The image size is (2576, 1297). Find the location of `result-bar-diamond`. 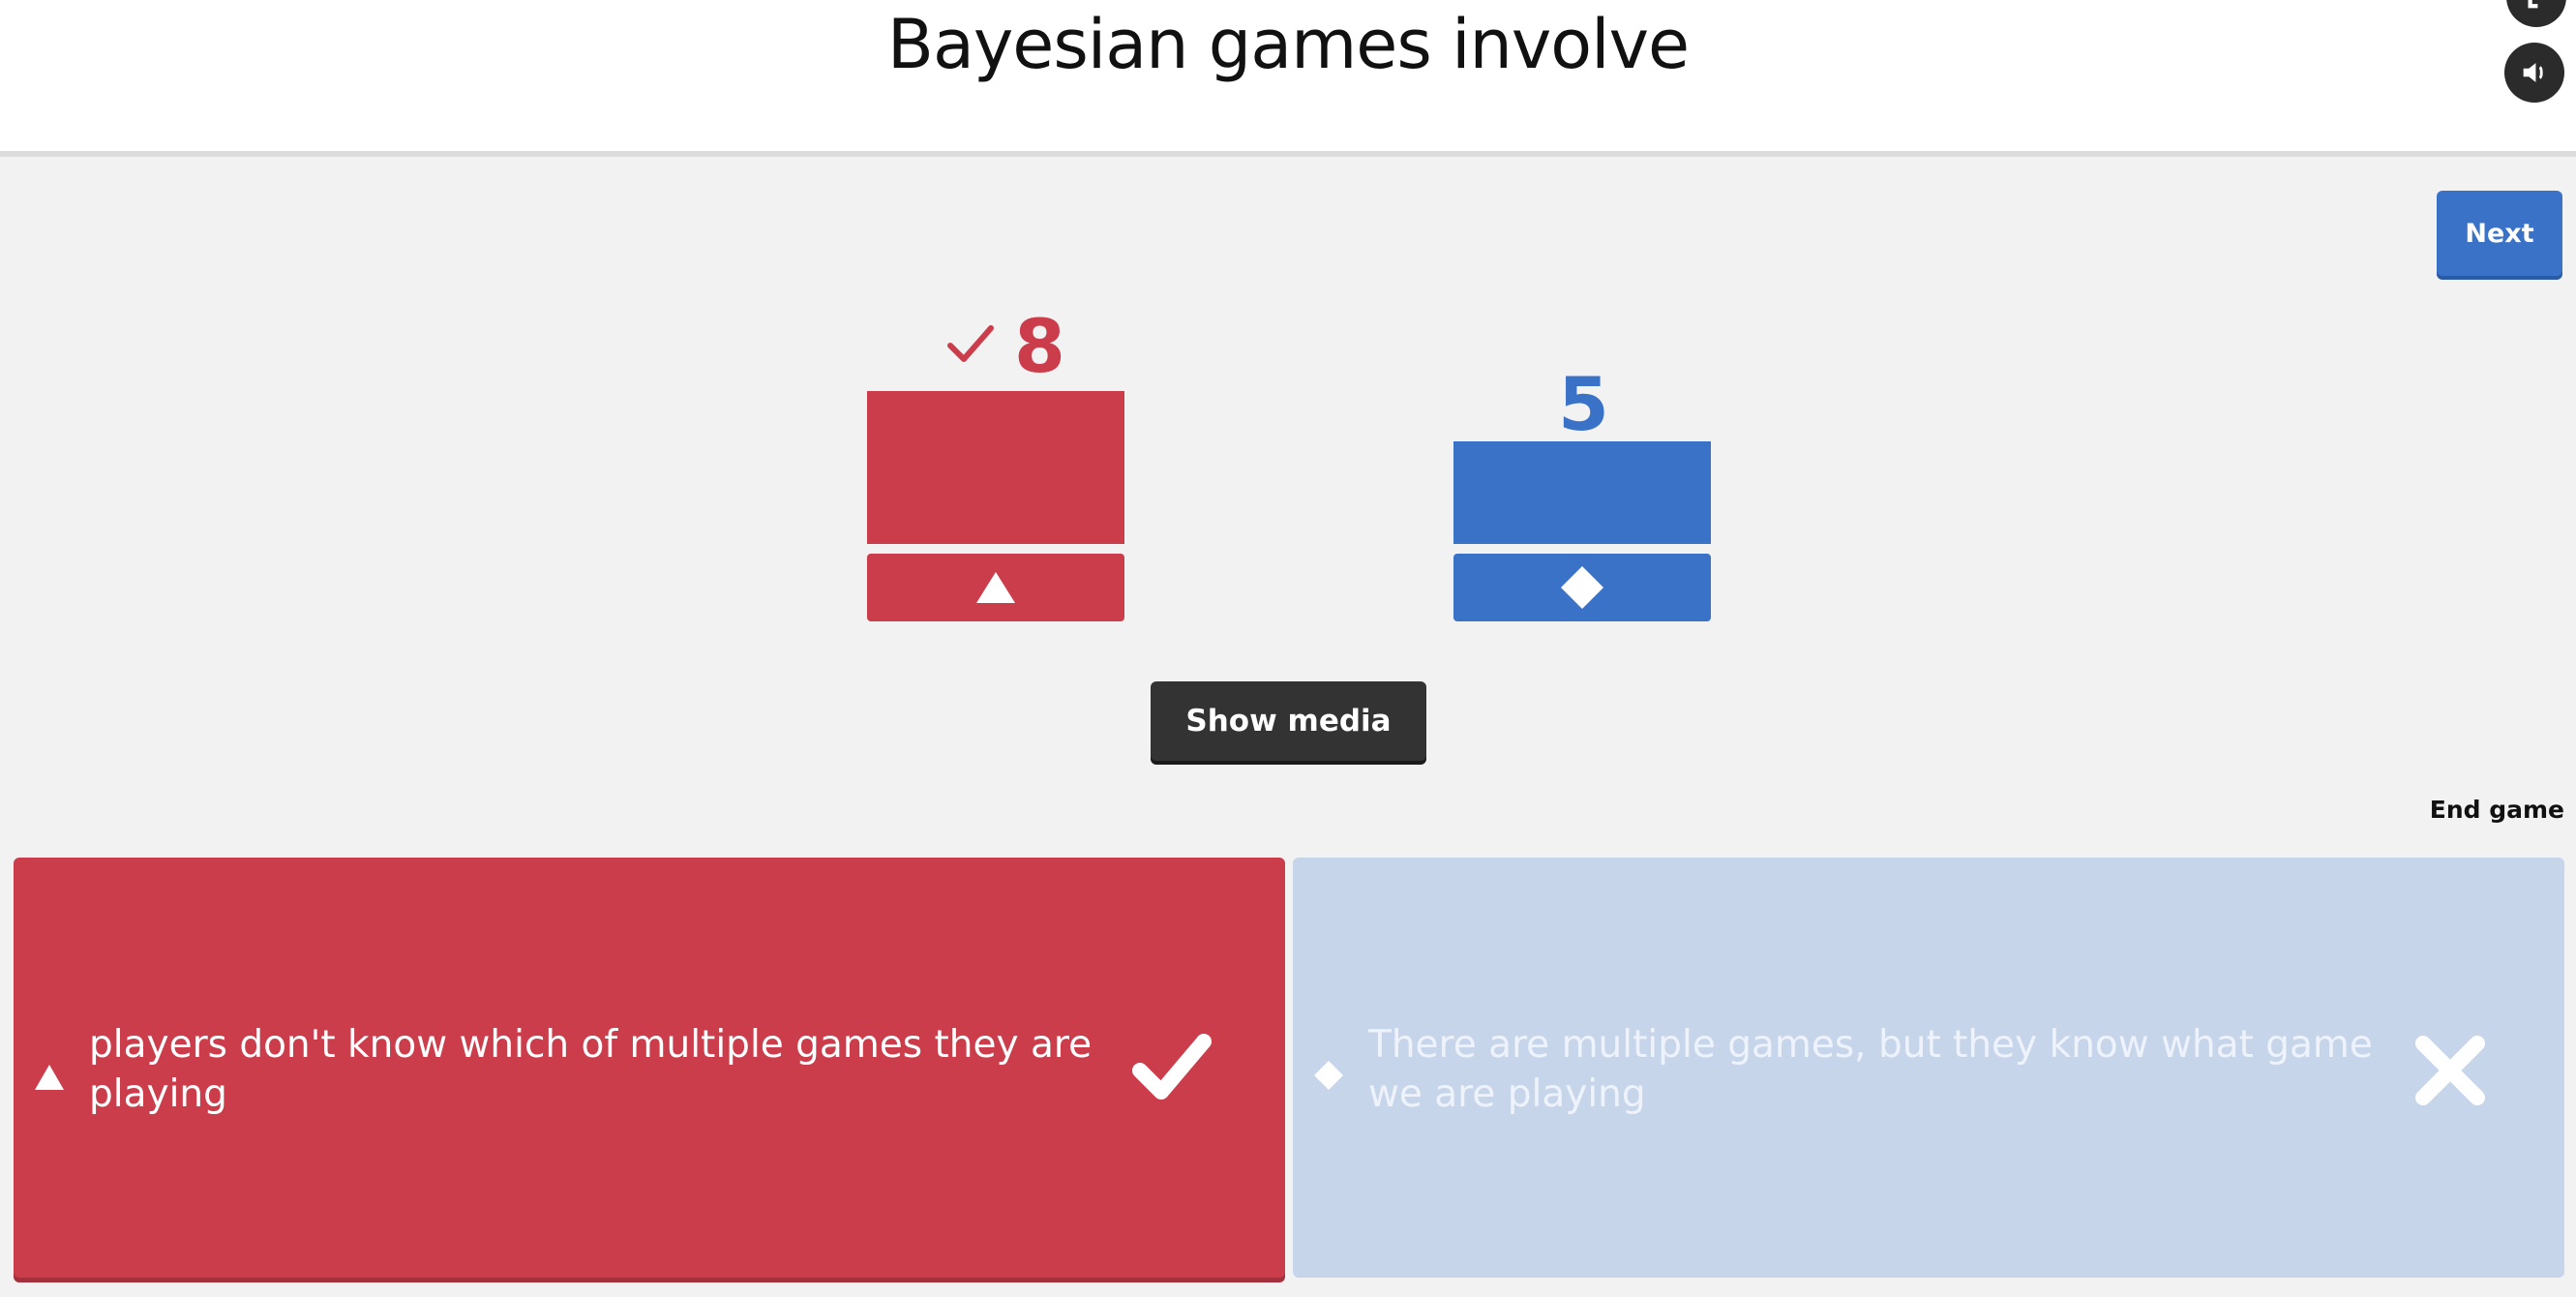

result-bar-diamond is located at coordinates (1582, 492).